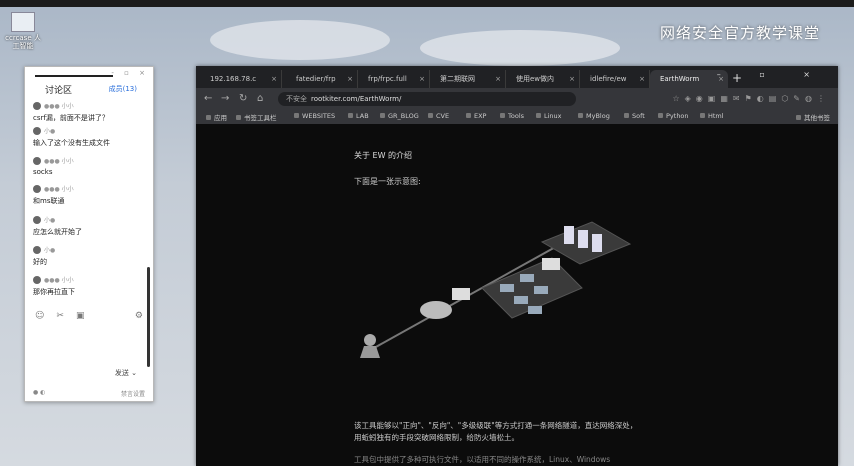 The width and height of the screenshot is (854, 466). I want to click on cloud-icon, so click(436, 310).